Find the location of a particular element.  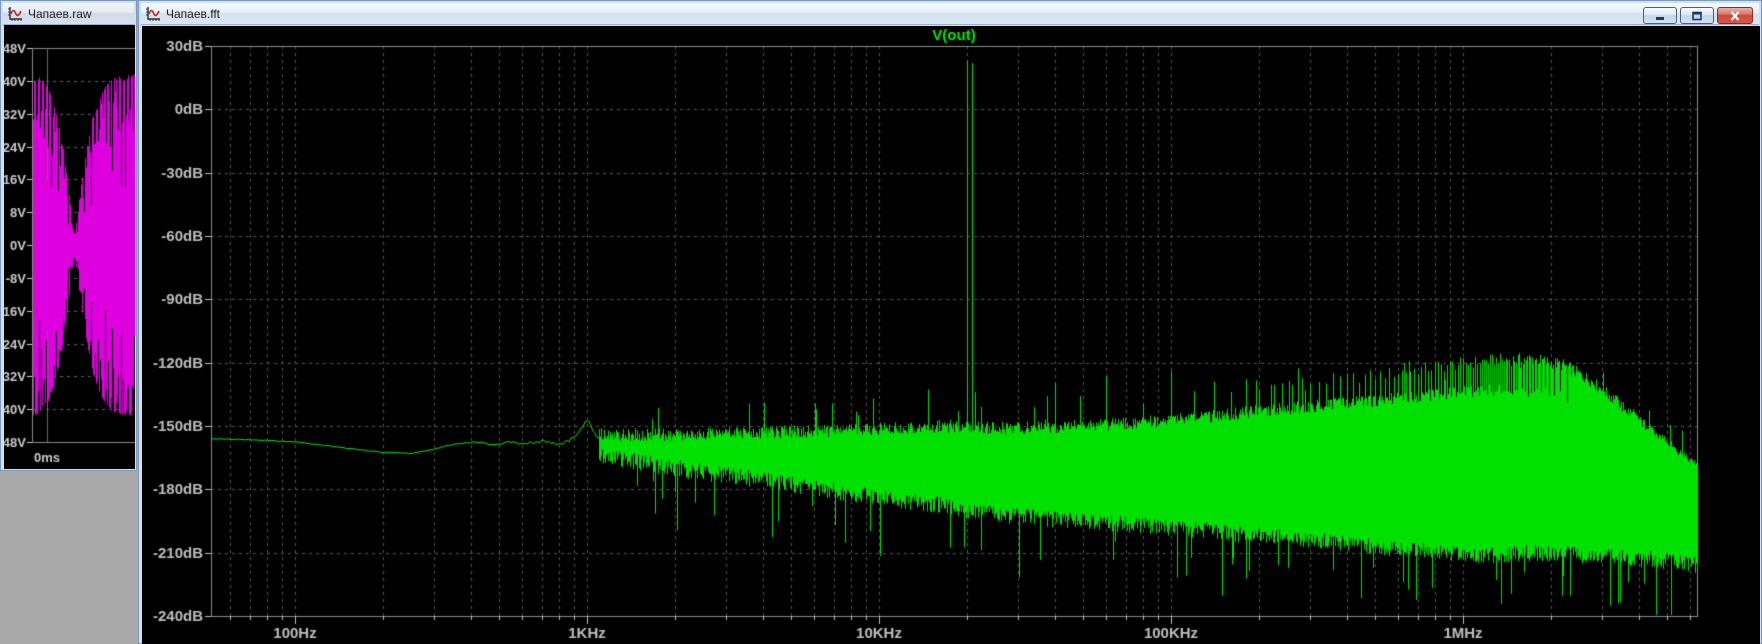

maximize-icon is located at coordinates (1697, 15).